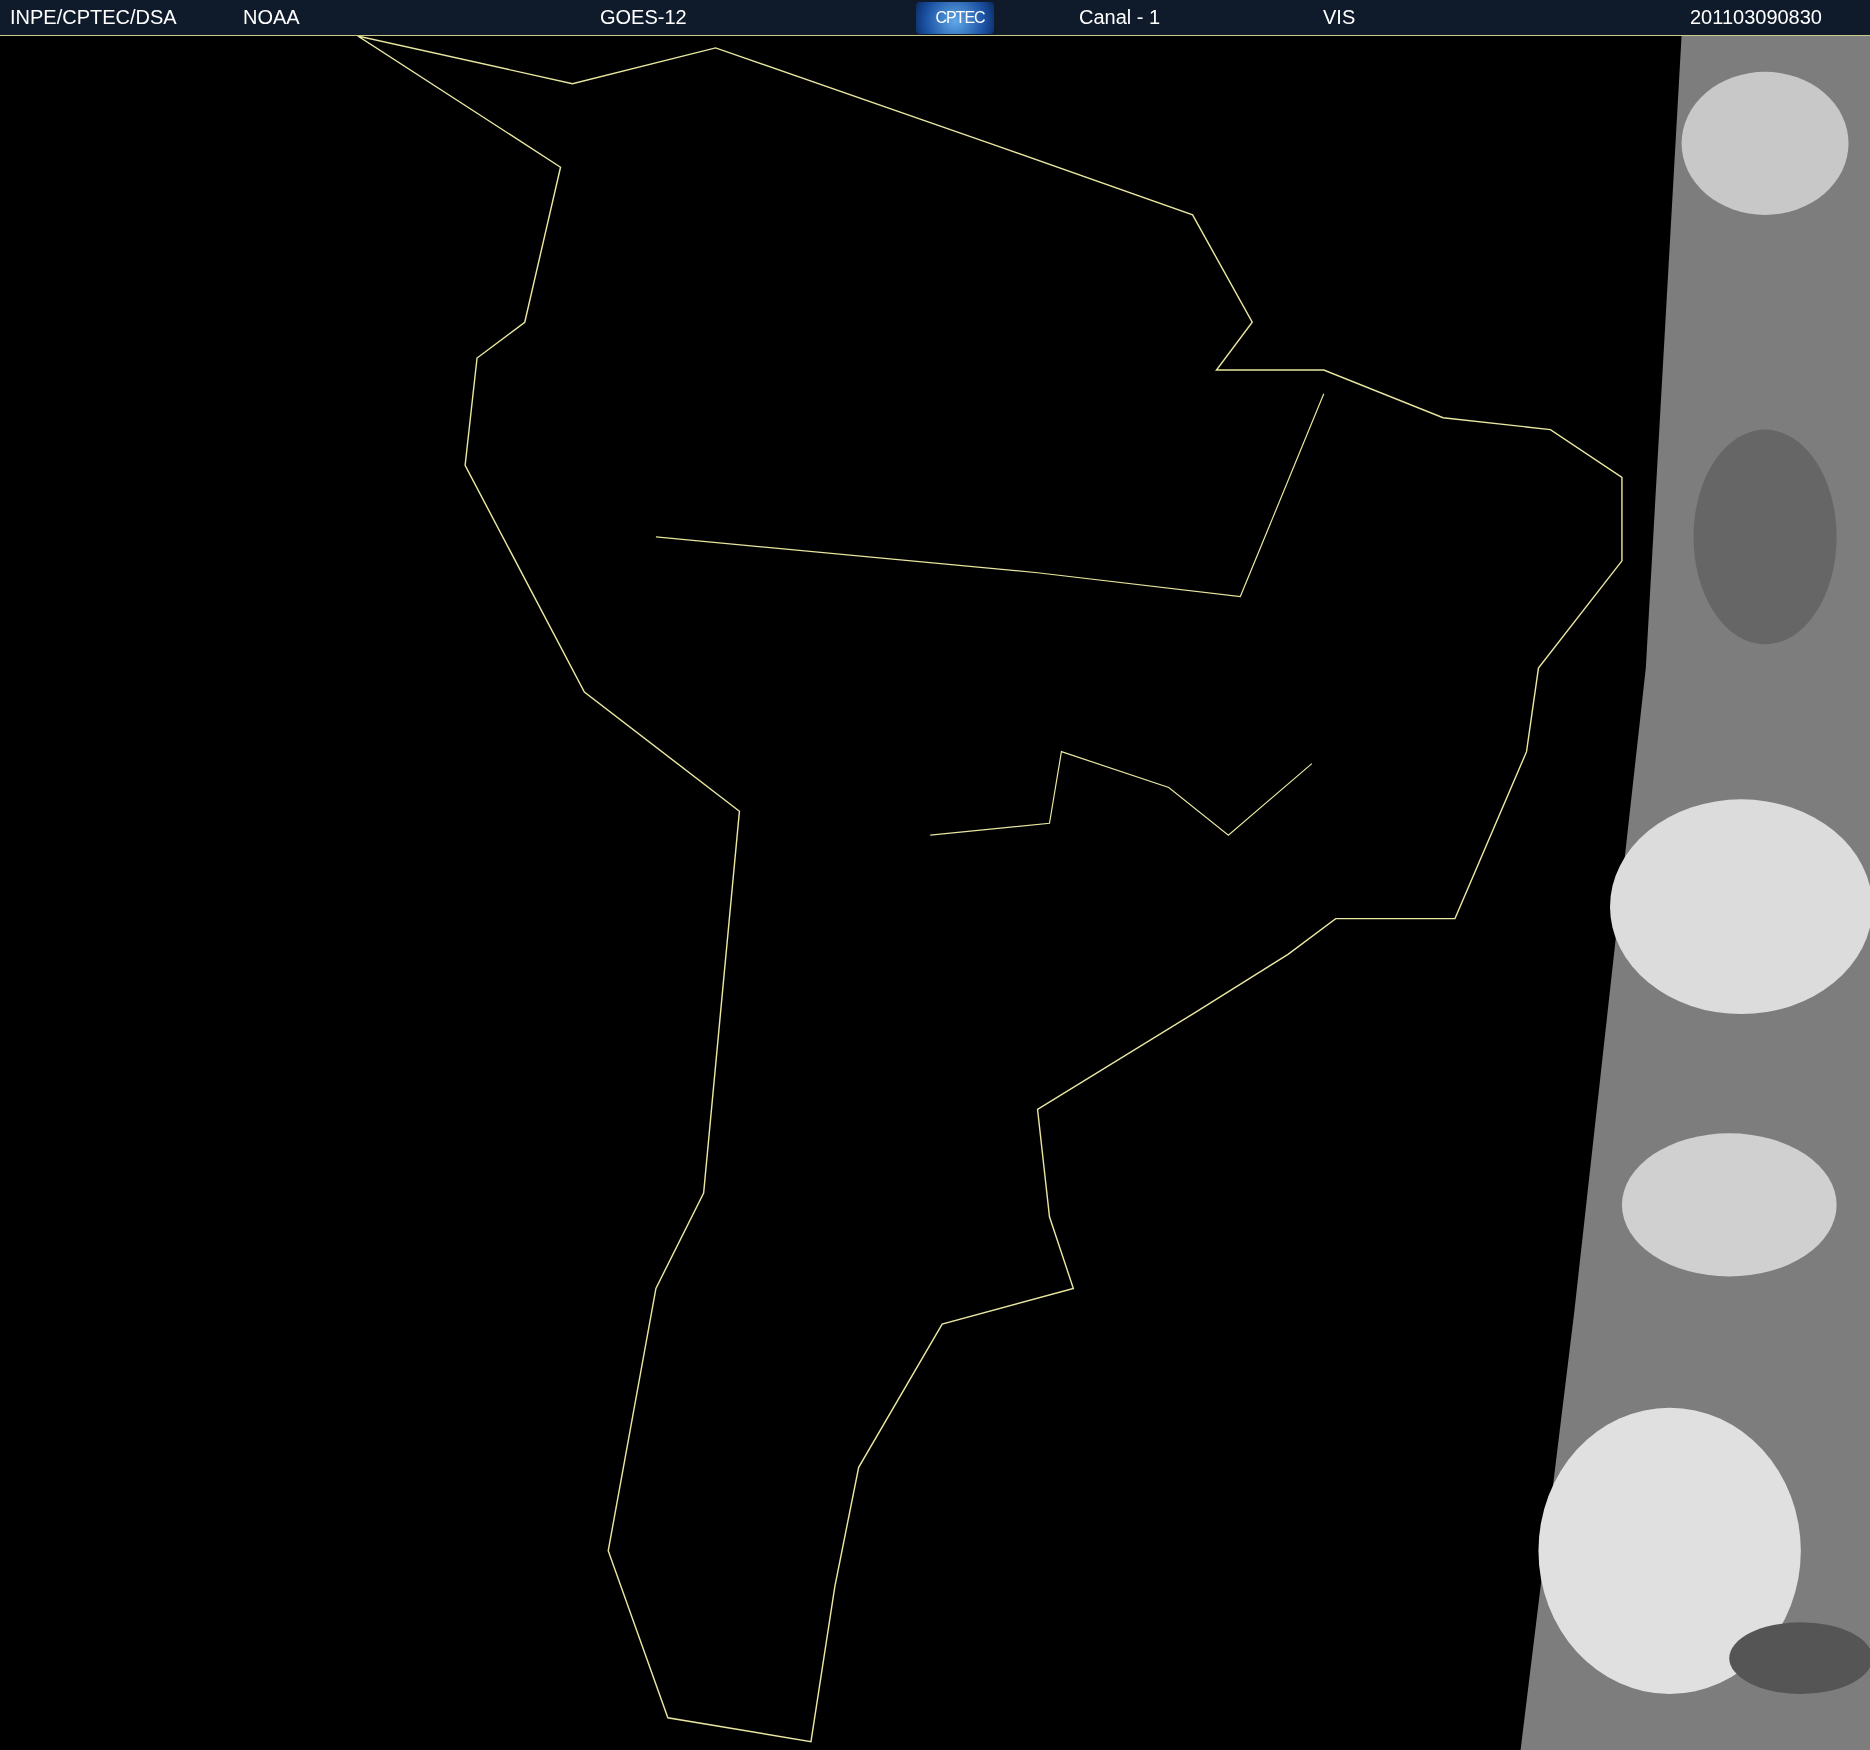 The width and height of the screenshot is (1870, 1750). I want to click on channel-label: Canal - 1, so click(1120, 17).